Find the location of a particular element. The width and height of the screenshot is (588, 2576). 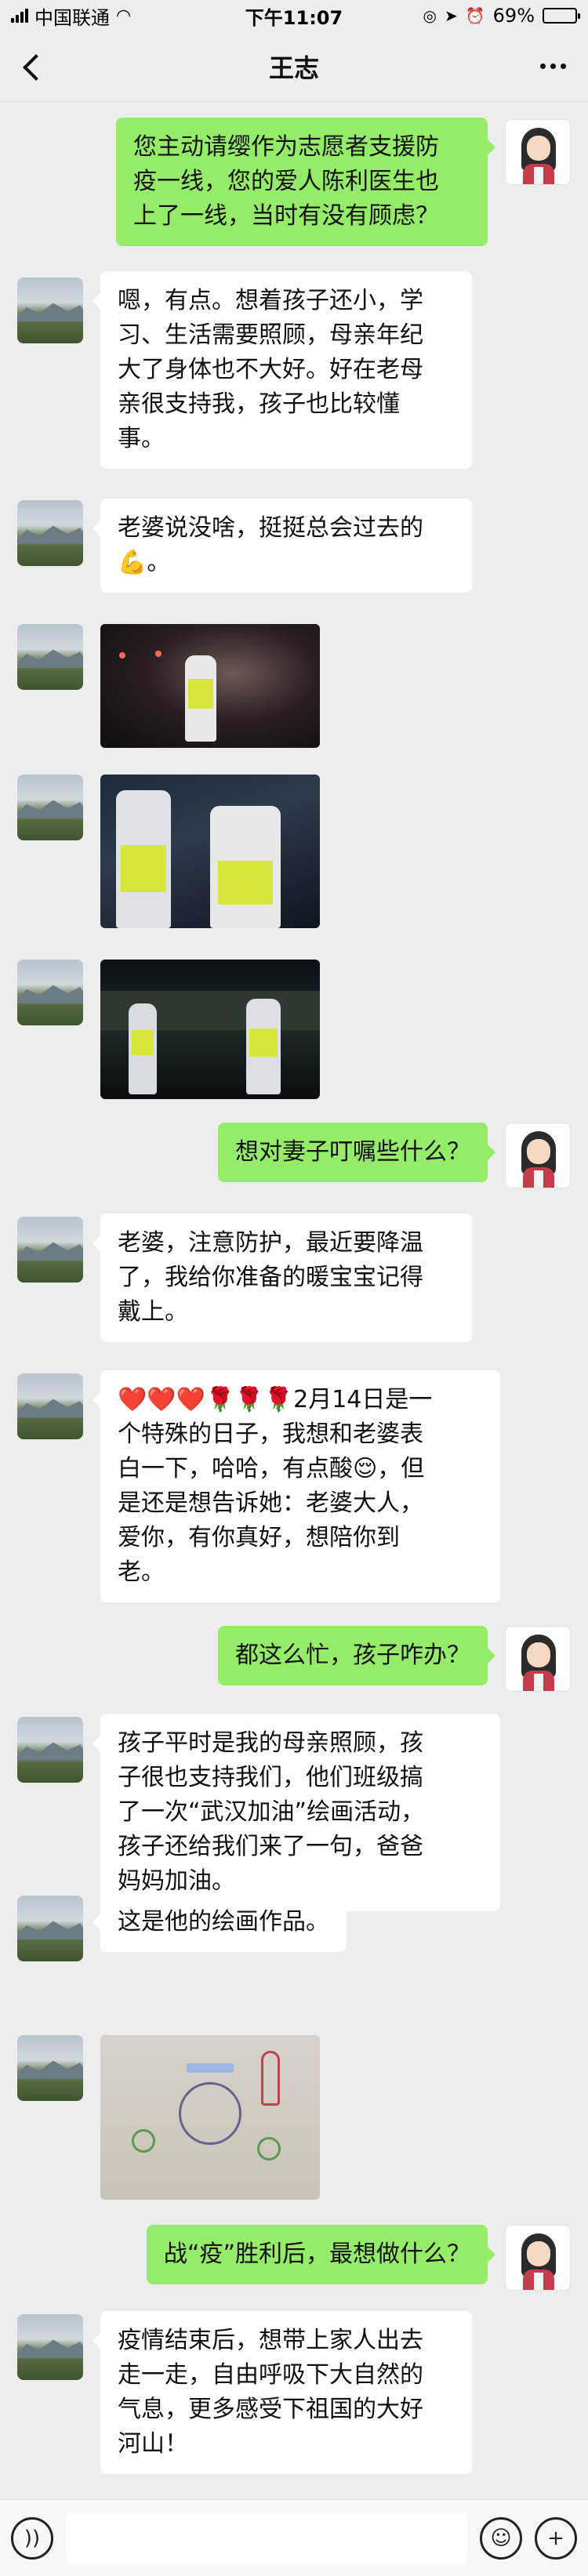

message-bubble: 老婆，注意防护，最近要降温 了，我给你准备的暖宝宝记得 戴上。 is located at coordinates (282, 1278).